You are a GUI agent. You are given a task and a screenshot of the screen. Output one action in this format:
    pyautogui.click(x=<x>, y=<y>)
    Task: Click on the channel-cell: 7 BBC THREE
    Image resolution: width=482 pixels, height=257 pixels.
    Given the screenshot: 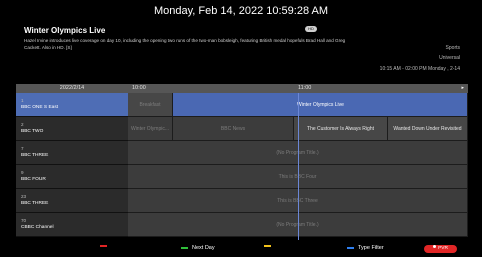 What is the action you would take?
    pyautogui.click(x=72, y=153)
    